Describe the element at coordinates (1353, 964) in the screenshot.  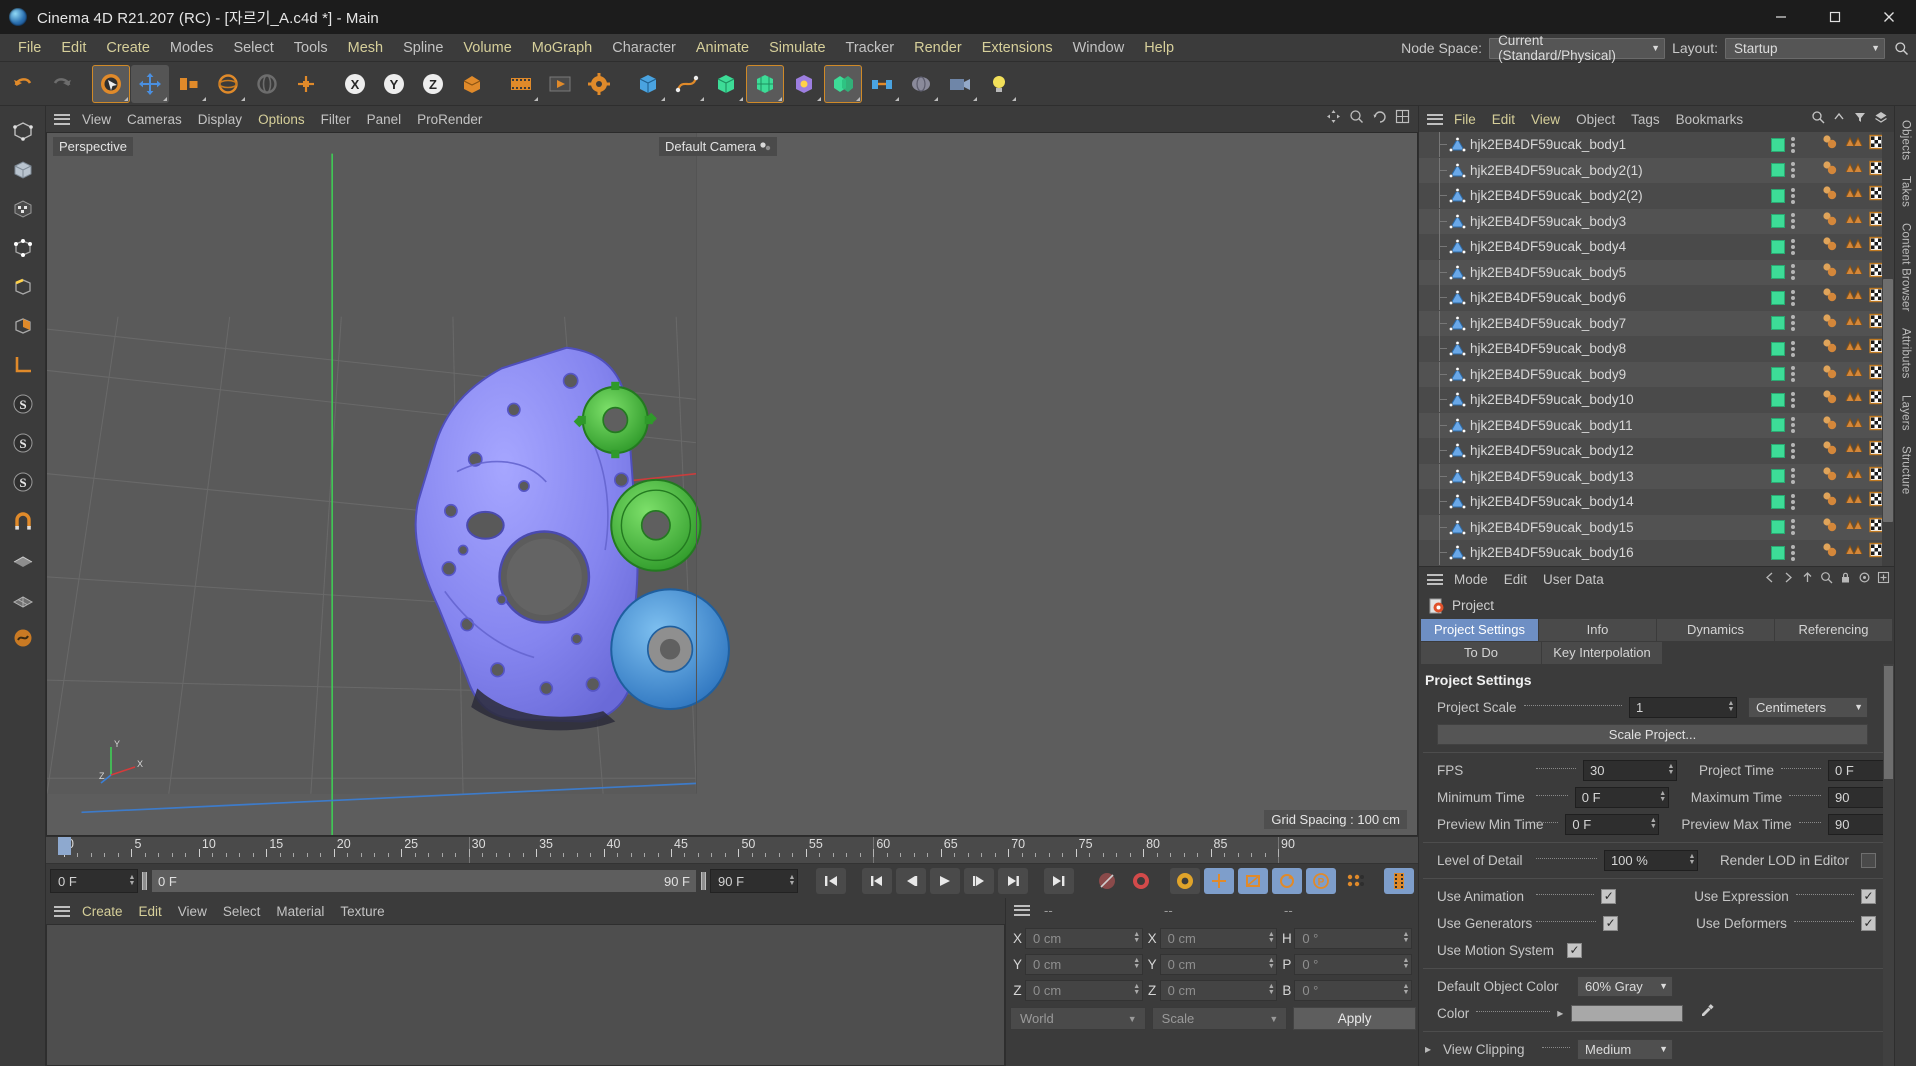
I see `rotation-field: 0 ° ▲ ▼` at that location.